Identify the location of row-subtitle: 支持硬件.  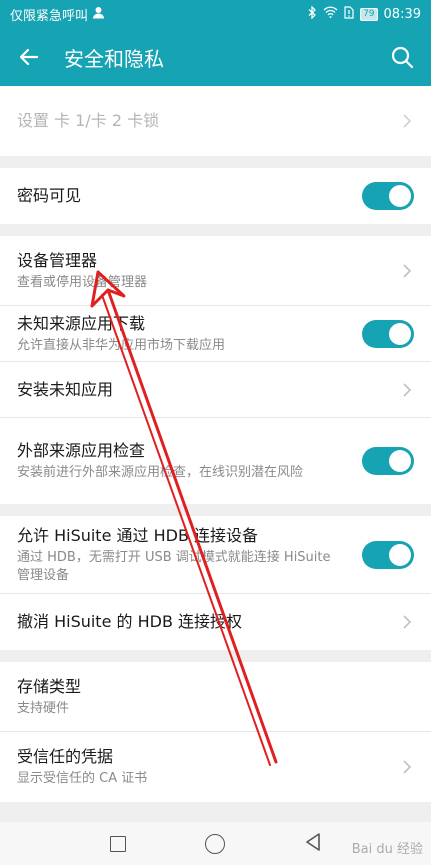
(43, 708).